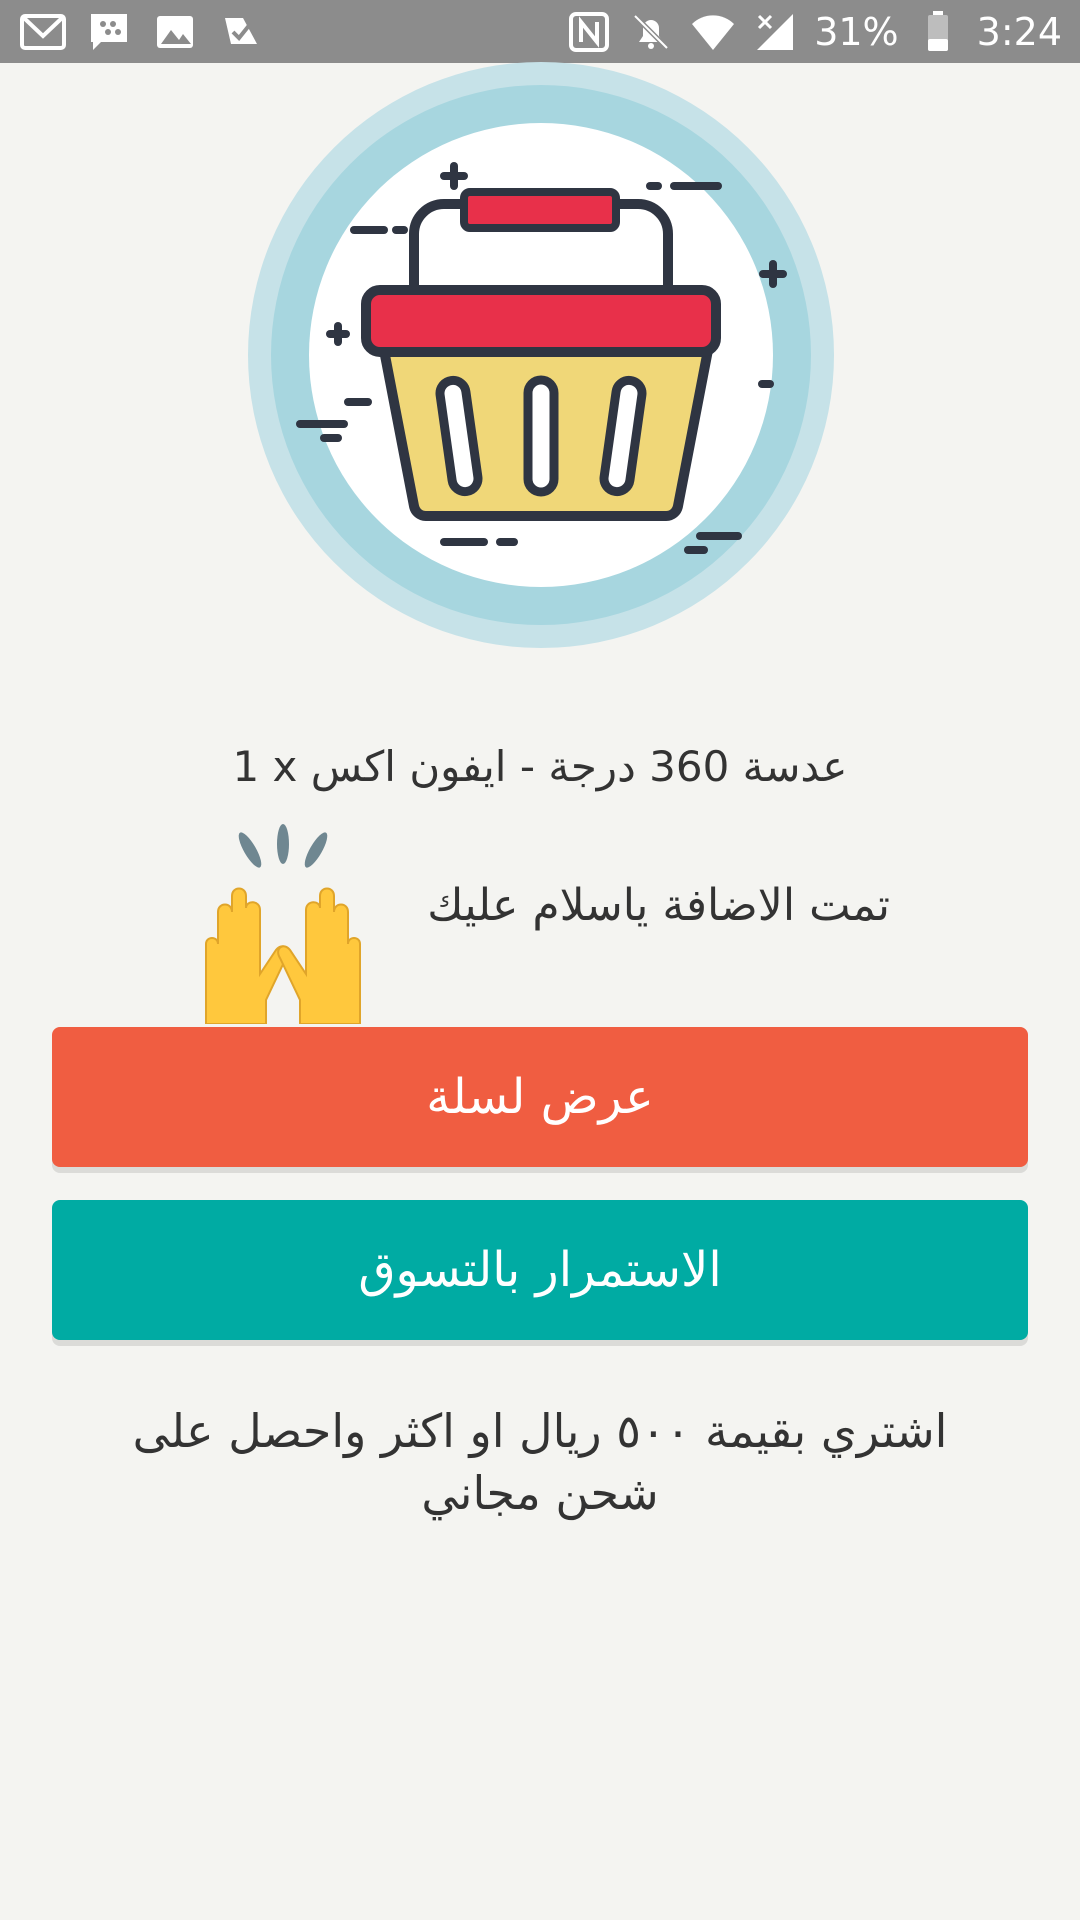 The width and height of the screenshot is (1080, 1920). I want to click on notification-icons, so click(142, 32).